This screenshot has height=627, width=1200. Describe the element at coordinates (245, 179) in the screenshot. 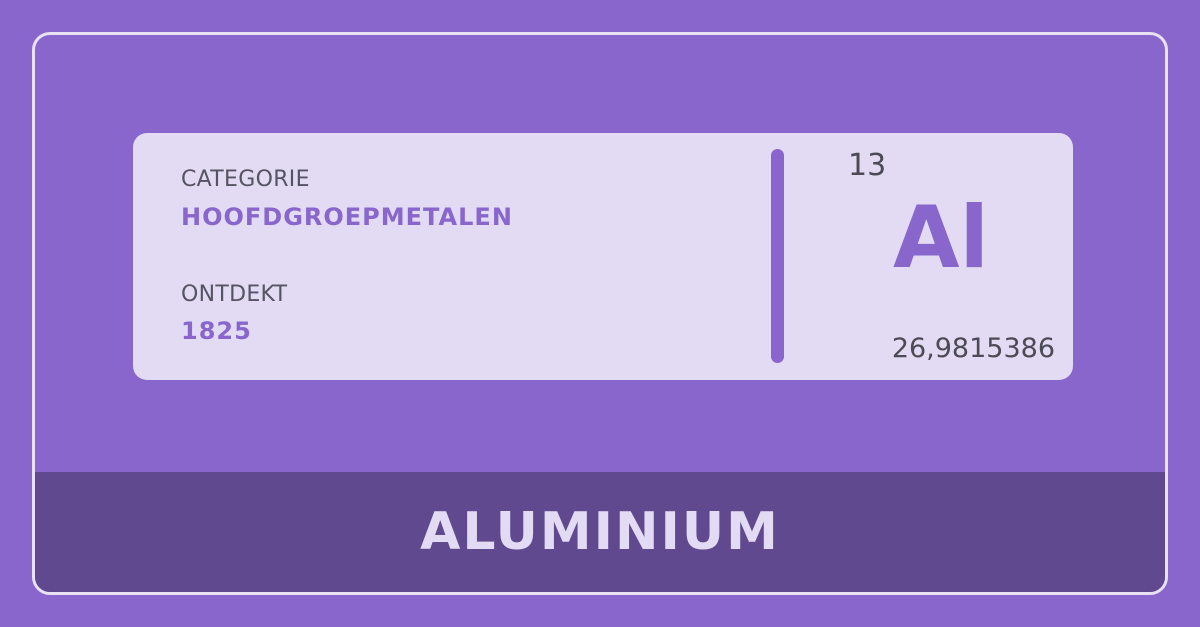

I see `category-label: CATEGORIE` at that location.